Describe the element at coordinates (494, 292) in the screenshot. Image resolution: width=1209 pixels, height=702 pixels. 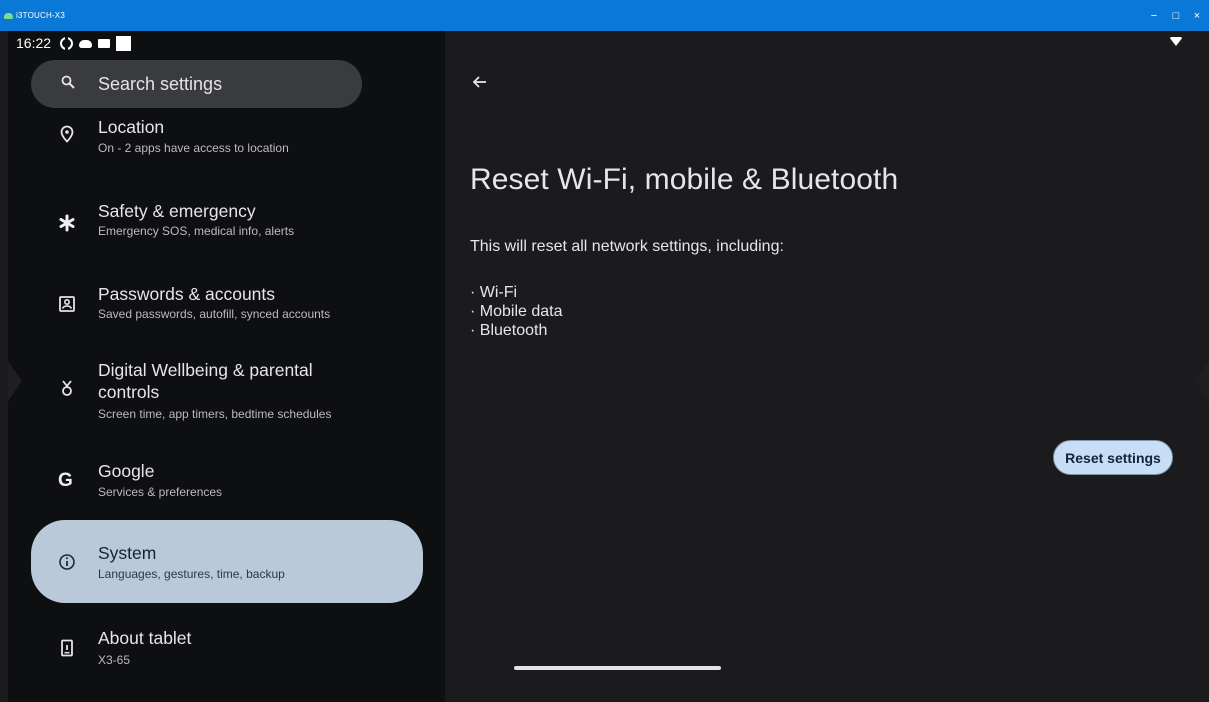
I see `list-item: · Wi-Fi` at that location.